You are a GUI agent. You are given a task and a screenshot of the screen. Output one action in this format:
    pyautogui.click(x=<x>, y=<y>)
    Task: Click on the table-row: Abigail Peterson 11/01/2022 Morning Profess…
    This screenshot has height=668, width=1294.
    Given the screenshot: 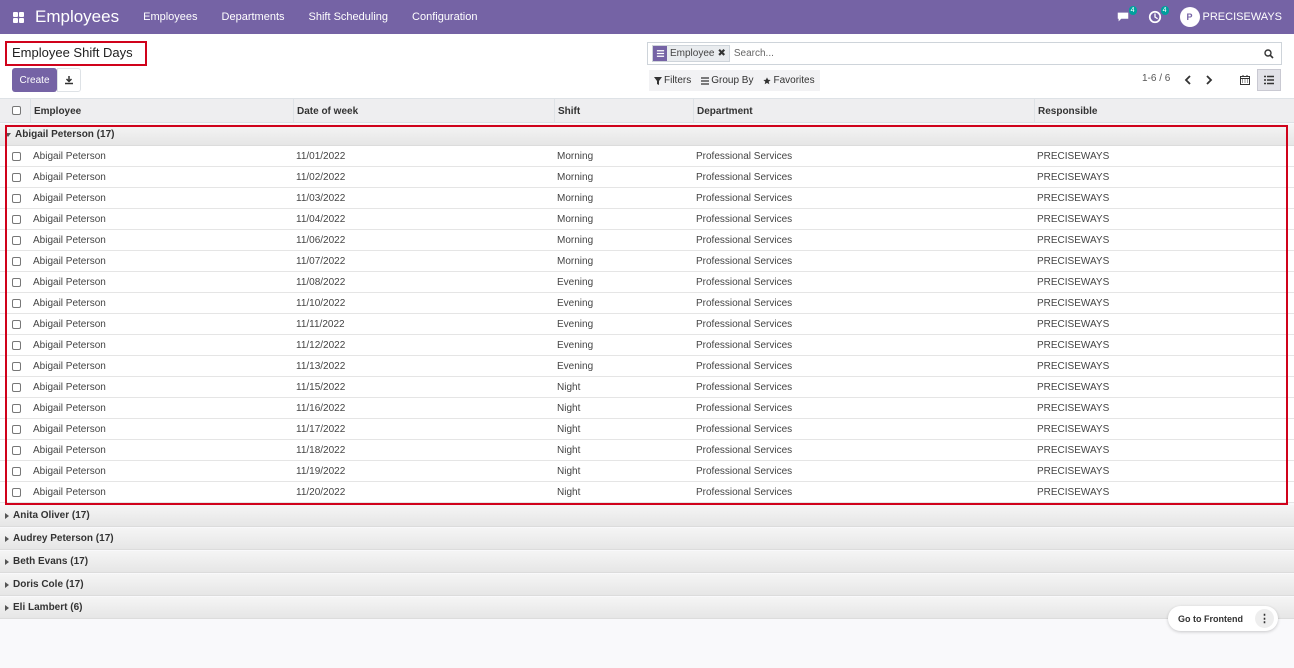 What is the action you would take?
    pyautogui.click(x=647, y=156)
    